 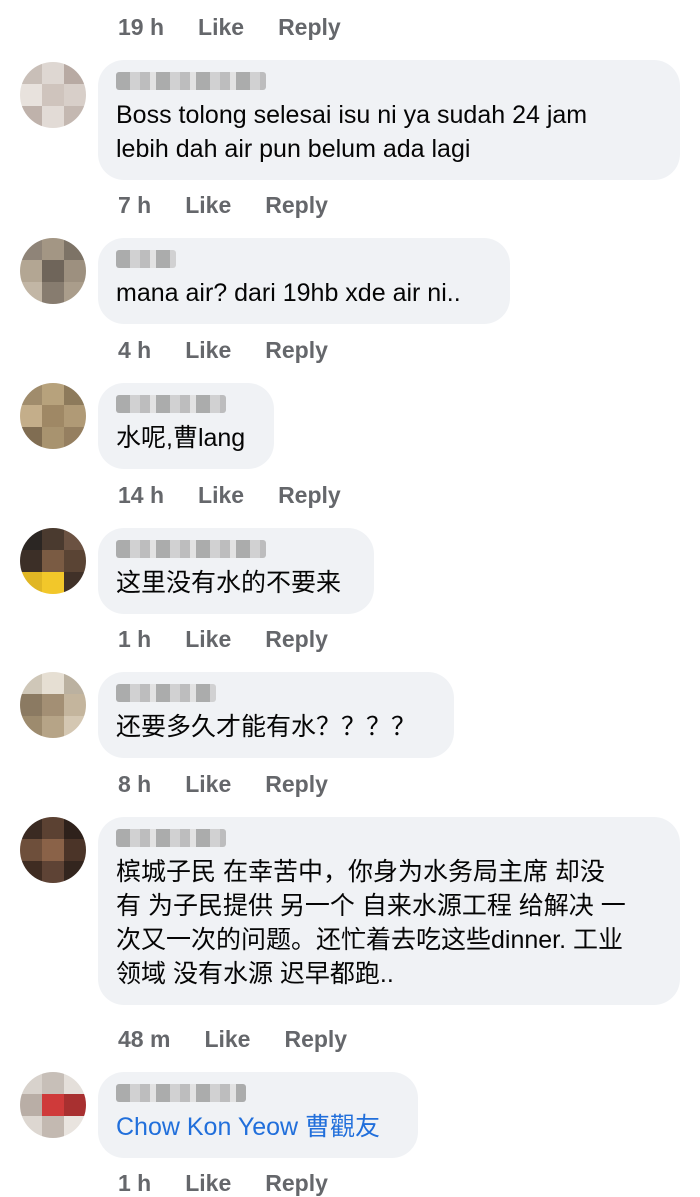 What do you see at coordinates (276, 715) in the screenshot?
I see `comment-bubble: 还要多久才能有水？？？？` at bounding box center [276, 715].